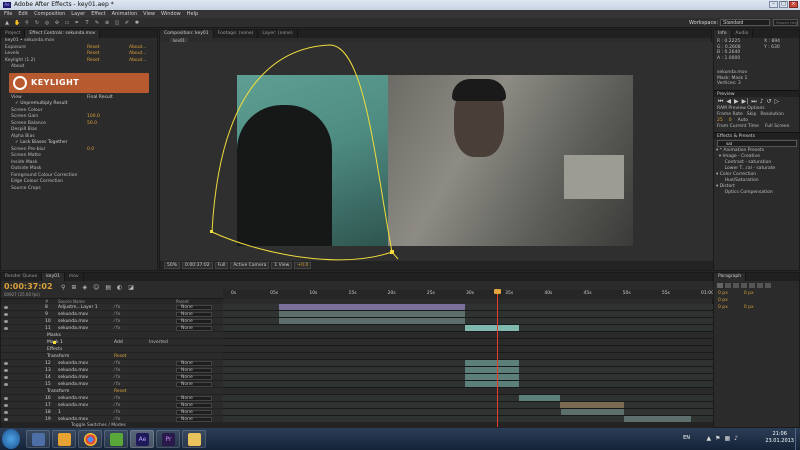 This screenshot has width=800, height=450. What do you see at coordinates (303, 265) in the screenshot?
I see `exposure-value: +0.0` at bounding box center [303, 265].